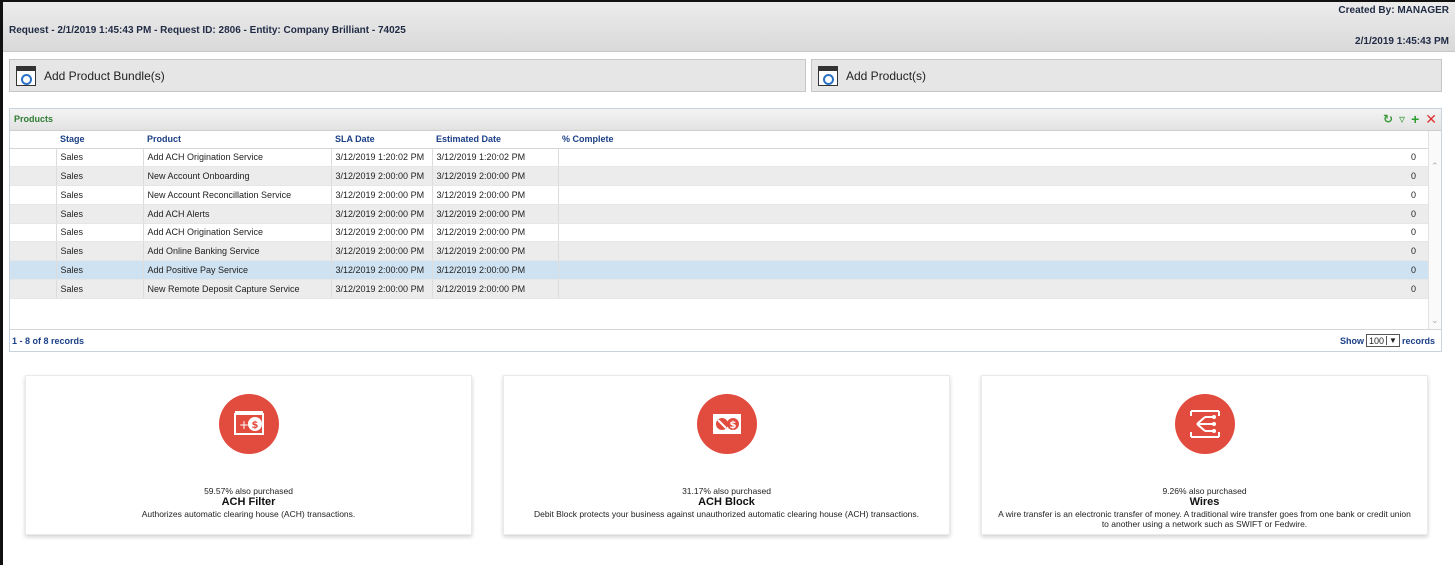 This screenshot has height=565, width=1455. What do you see at coordinates (1418, 340) in the screenshot?
I see `records-label: records` at bounding box center [1418, 340].